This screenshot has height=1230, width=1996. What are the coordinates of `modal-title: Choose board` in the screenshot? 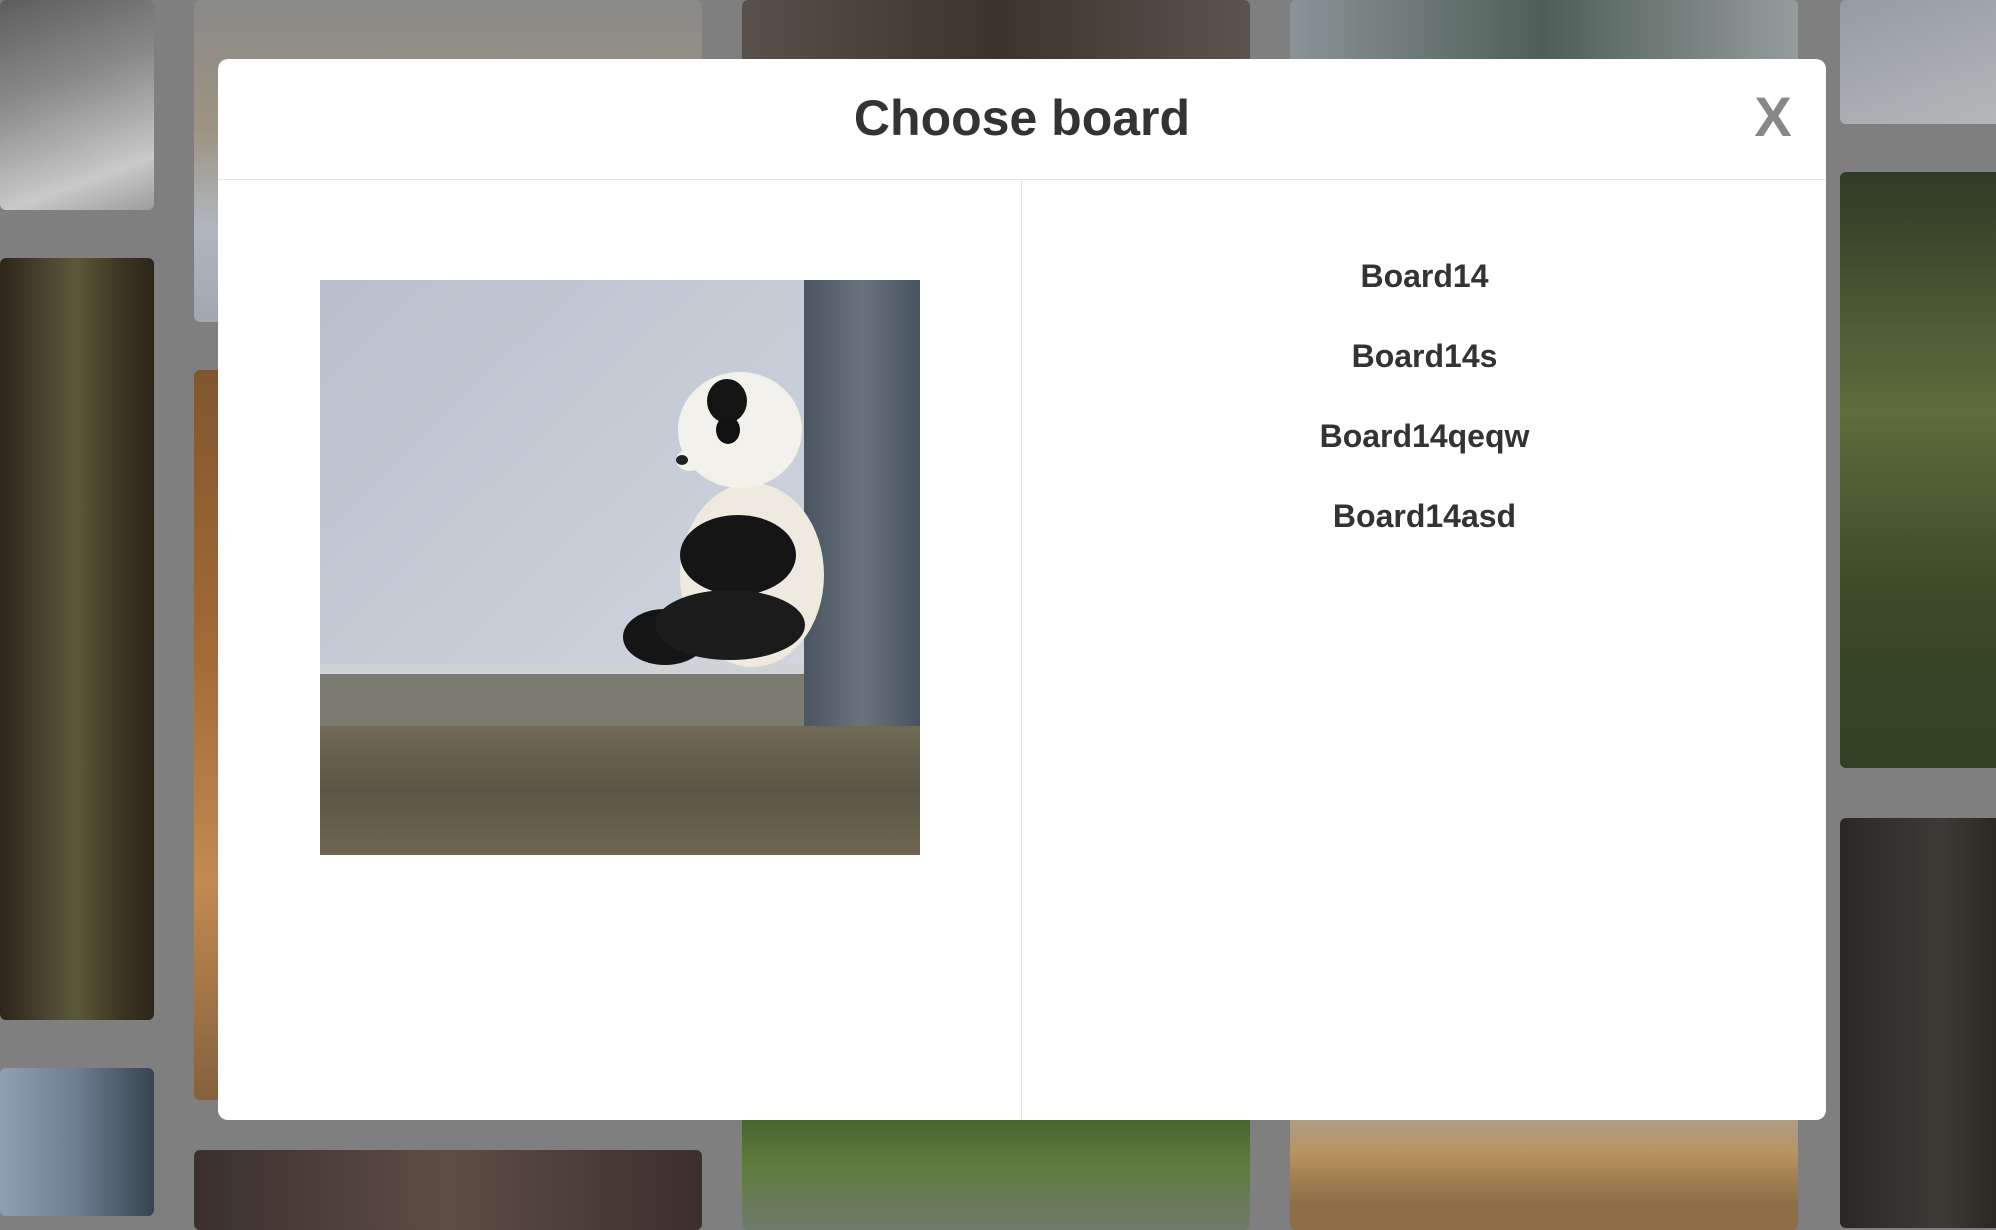 It's located at (1022, 118).